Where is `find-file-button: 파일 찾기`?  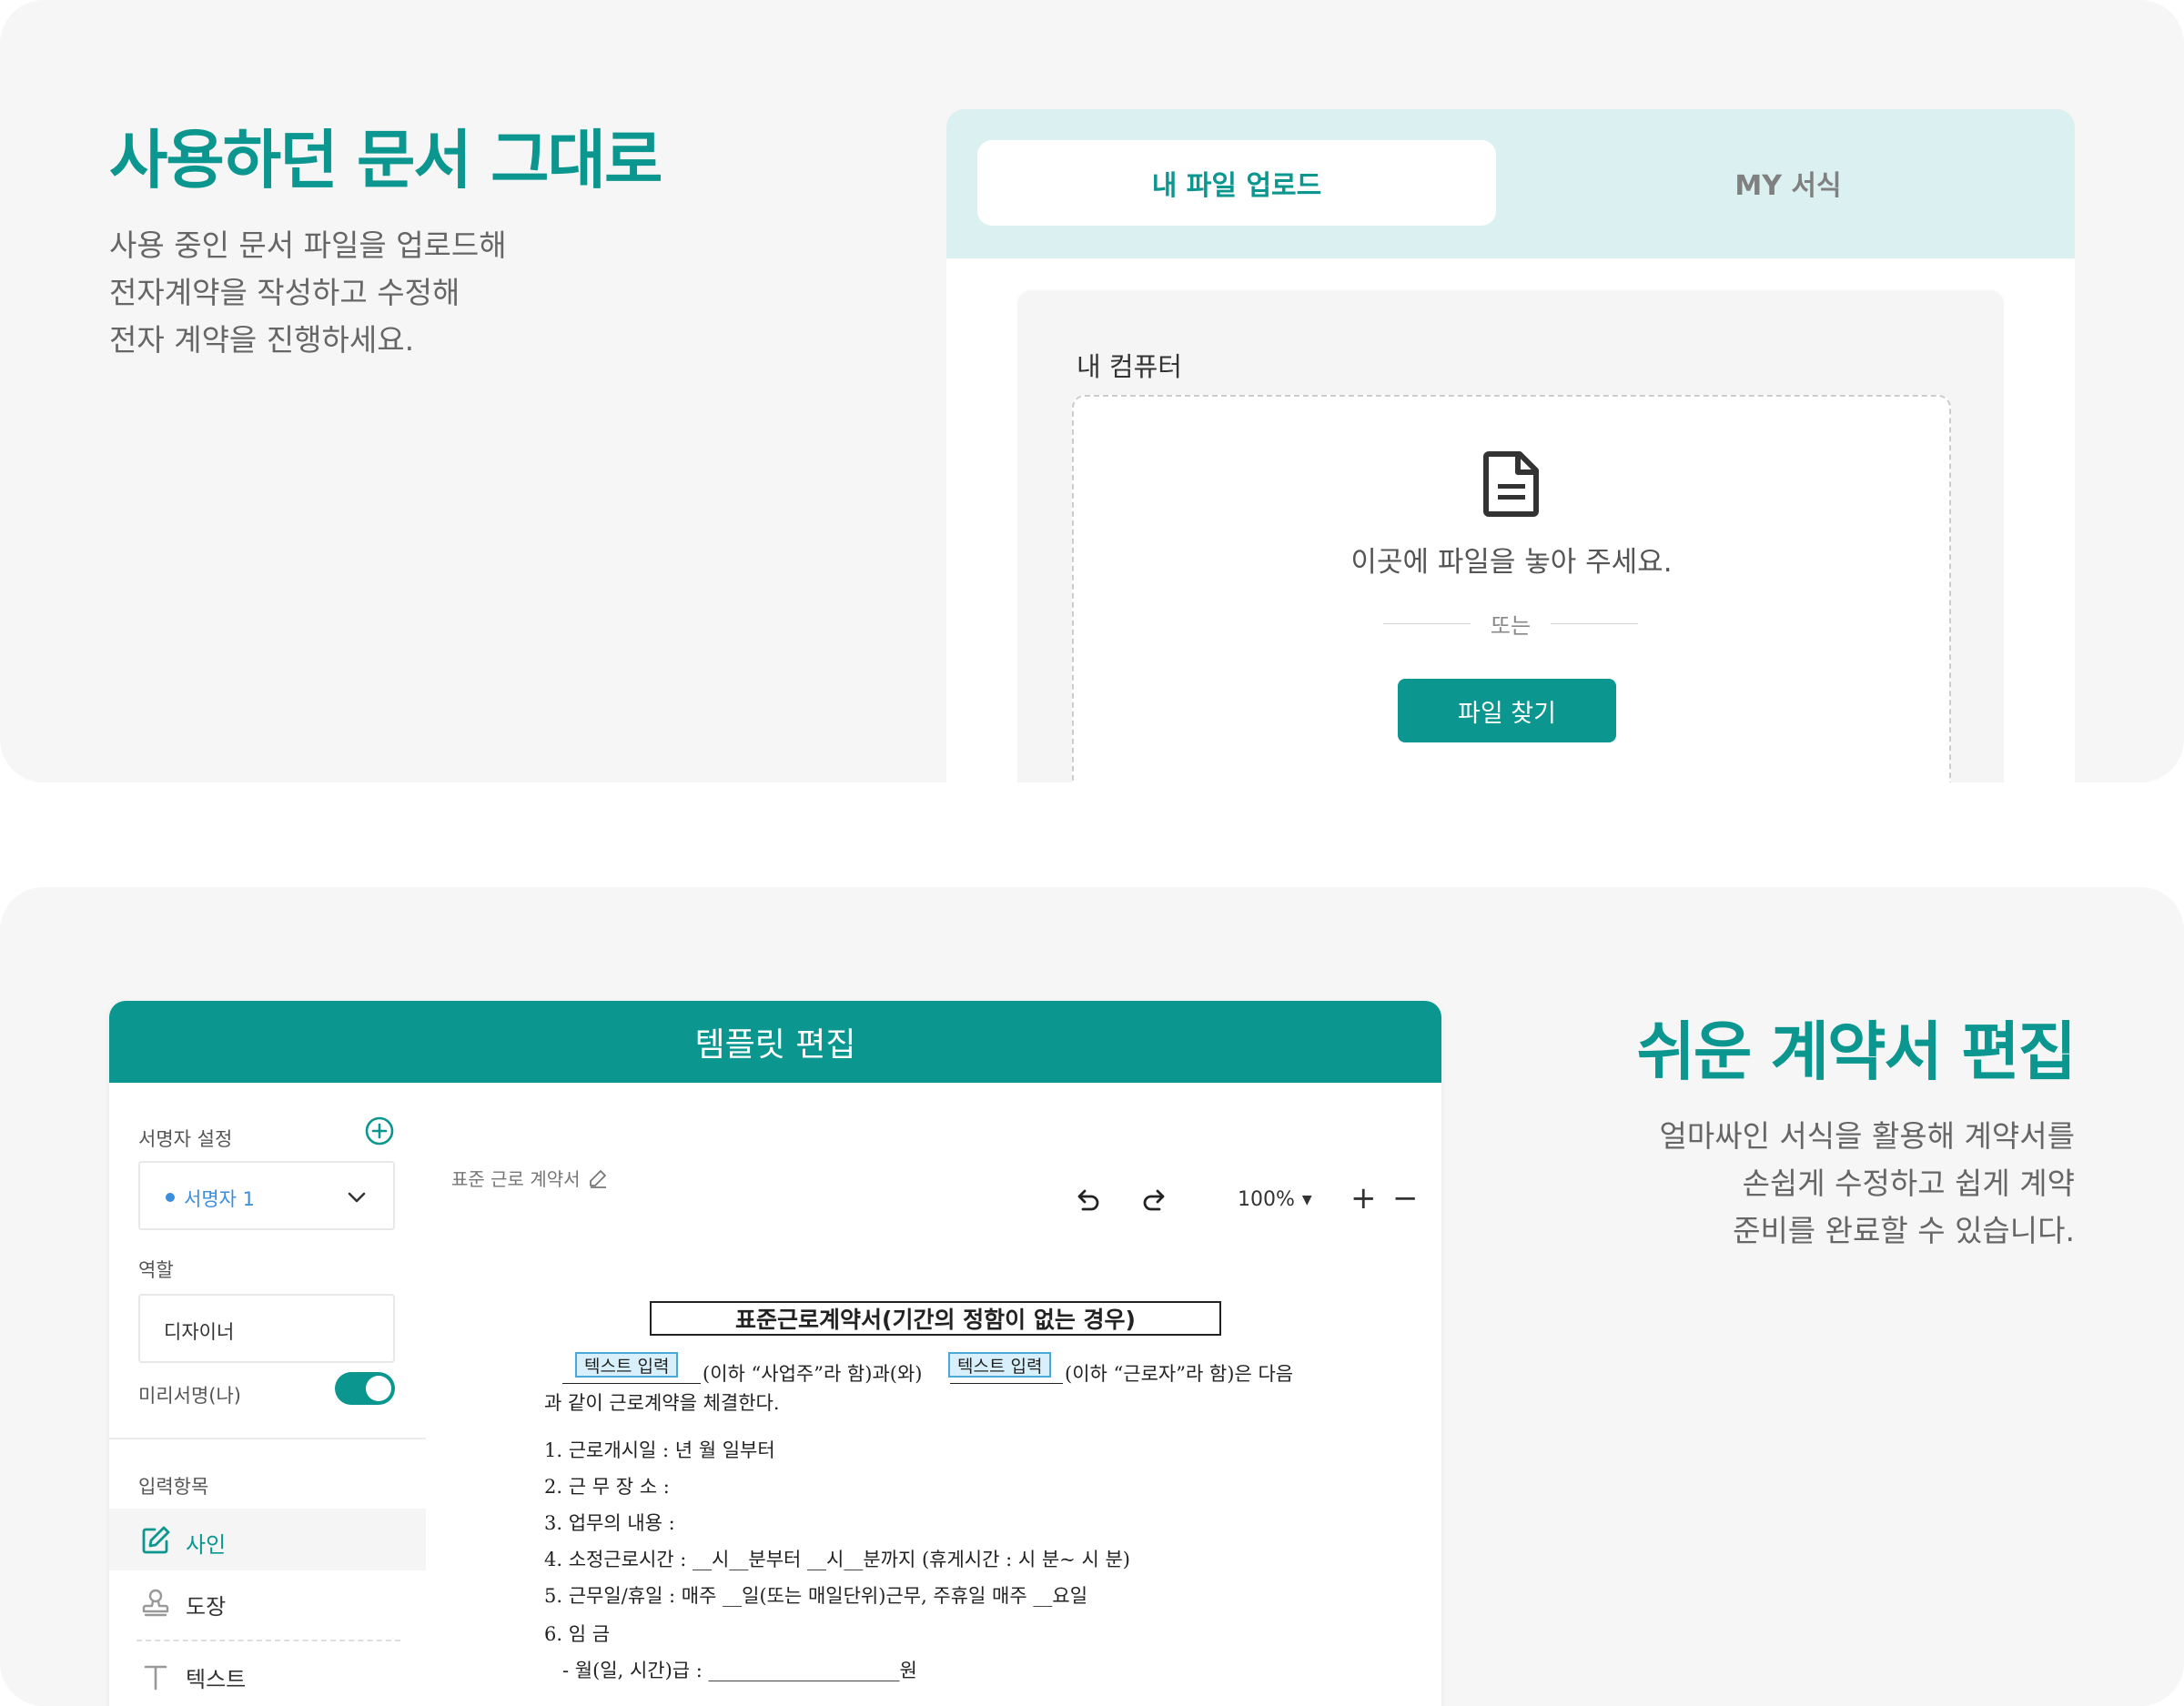 find-file-button: 파일 찾기 is located at coordinates (1507, 710).